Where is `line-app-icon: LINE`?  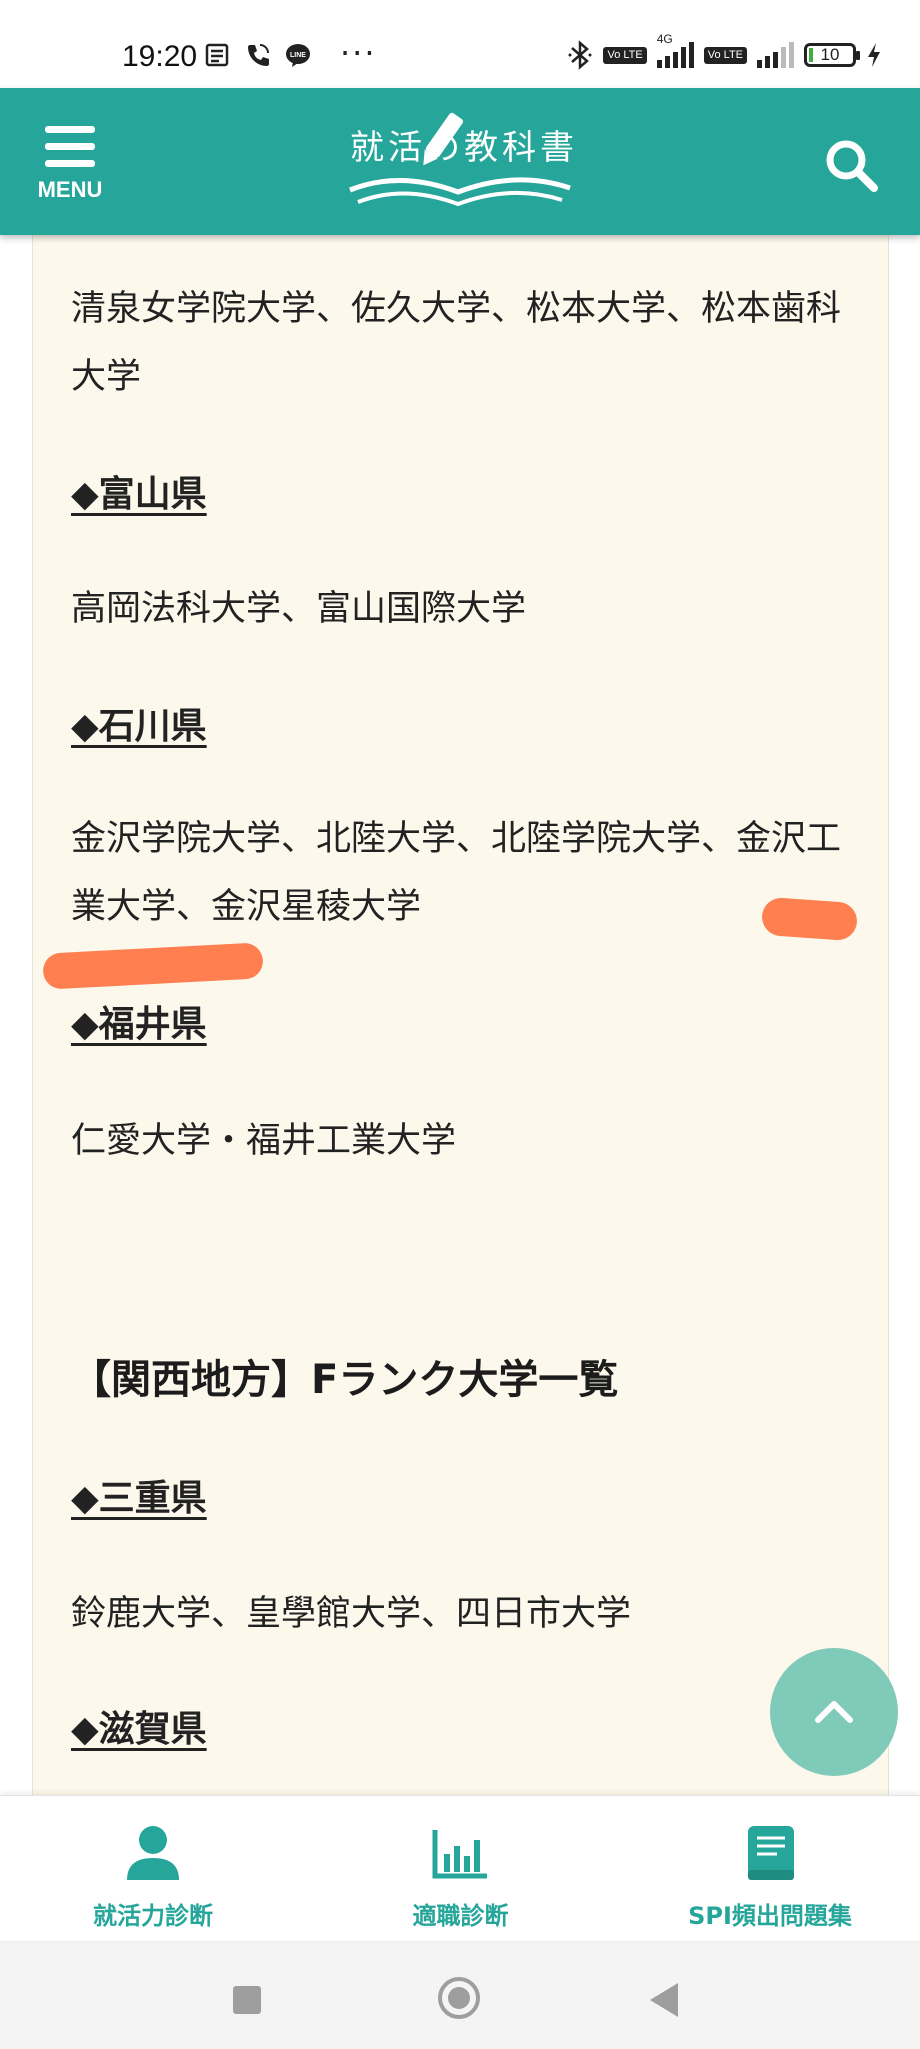 line-app-icon: LINE is located at coordinates (298, 55).